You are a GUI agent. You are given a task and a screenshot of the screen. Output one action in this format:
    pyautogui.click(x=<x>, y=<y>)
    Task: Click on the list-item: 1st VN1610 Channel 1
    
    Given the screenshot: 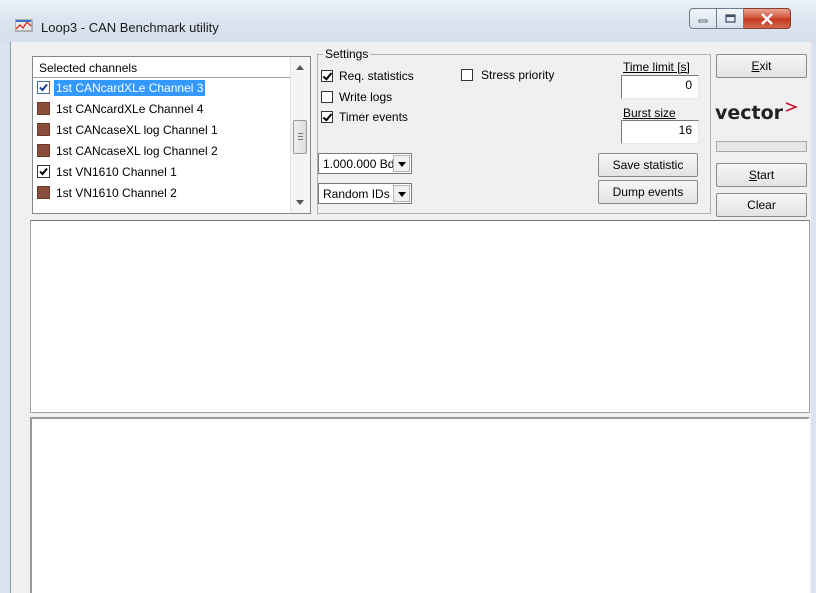 What is the action you would take?
    pyautogui.click(x=163, y=172)
    